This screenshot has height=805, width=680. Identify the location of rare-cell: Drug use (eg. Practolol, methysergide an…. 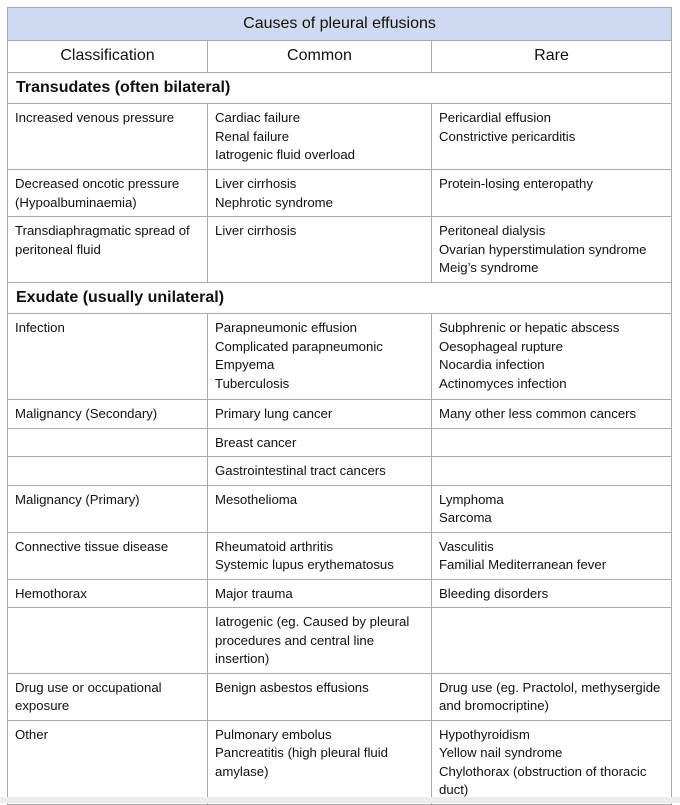
(551, 696).